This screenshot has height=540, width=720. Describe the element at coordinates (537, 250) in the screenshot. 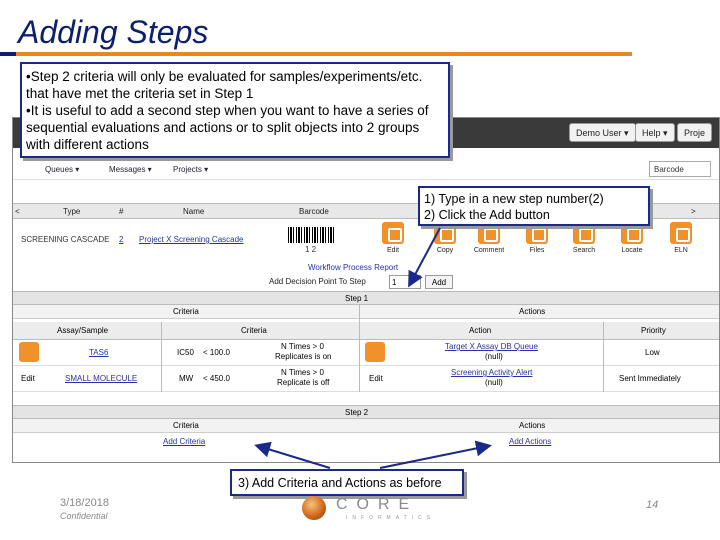

I see `files-action-label: Files` at that location.